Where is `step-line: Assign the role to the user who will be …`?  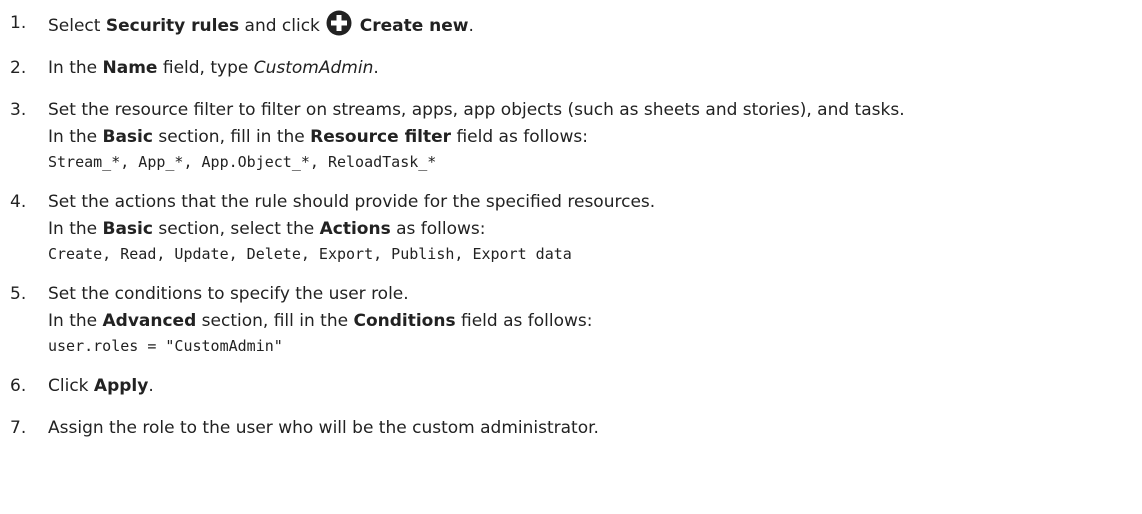 step-line: Assign the role to the user who will be … is located at coordinates (323, 428).